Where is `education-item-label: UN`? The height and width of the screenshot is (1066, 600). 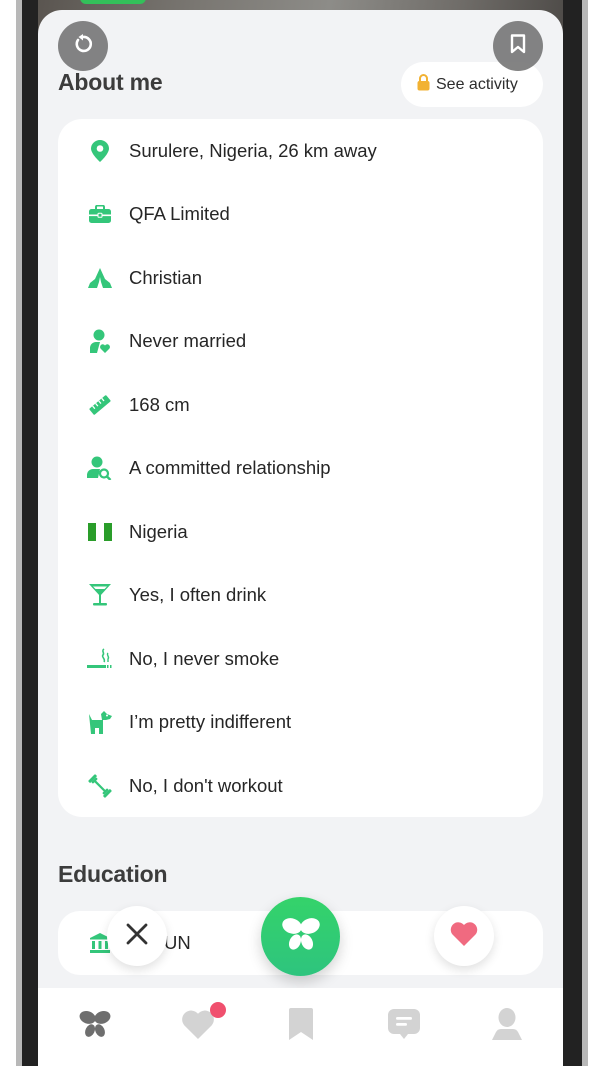
education-item-label: UN is located at coordinates (177, 942).